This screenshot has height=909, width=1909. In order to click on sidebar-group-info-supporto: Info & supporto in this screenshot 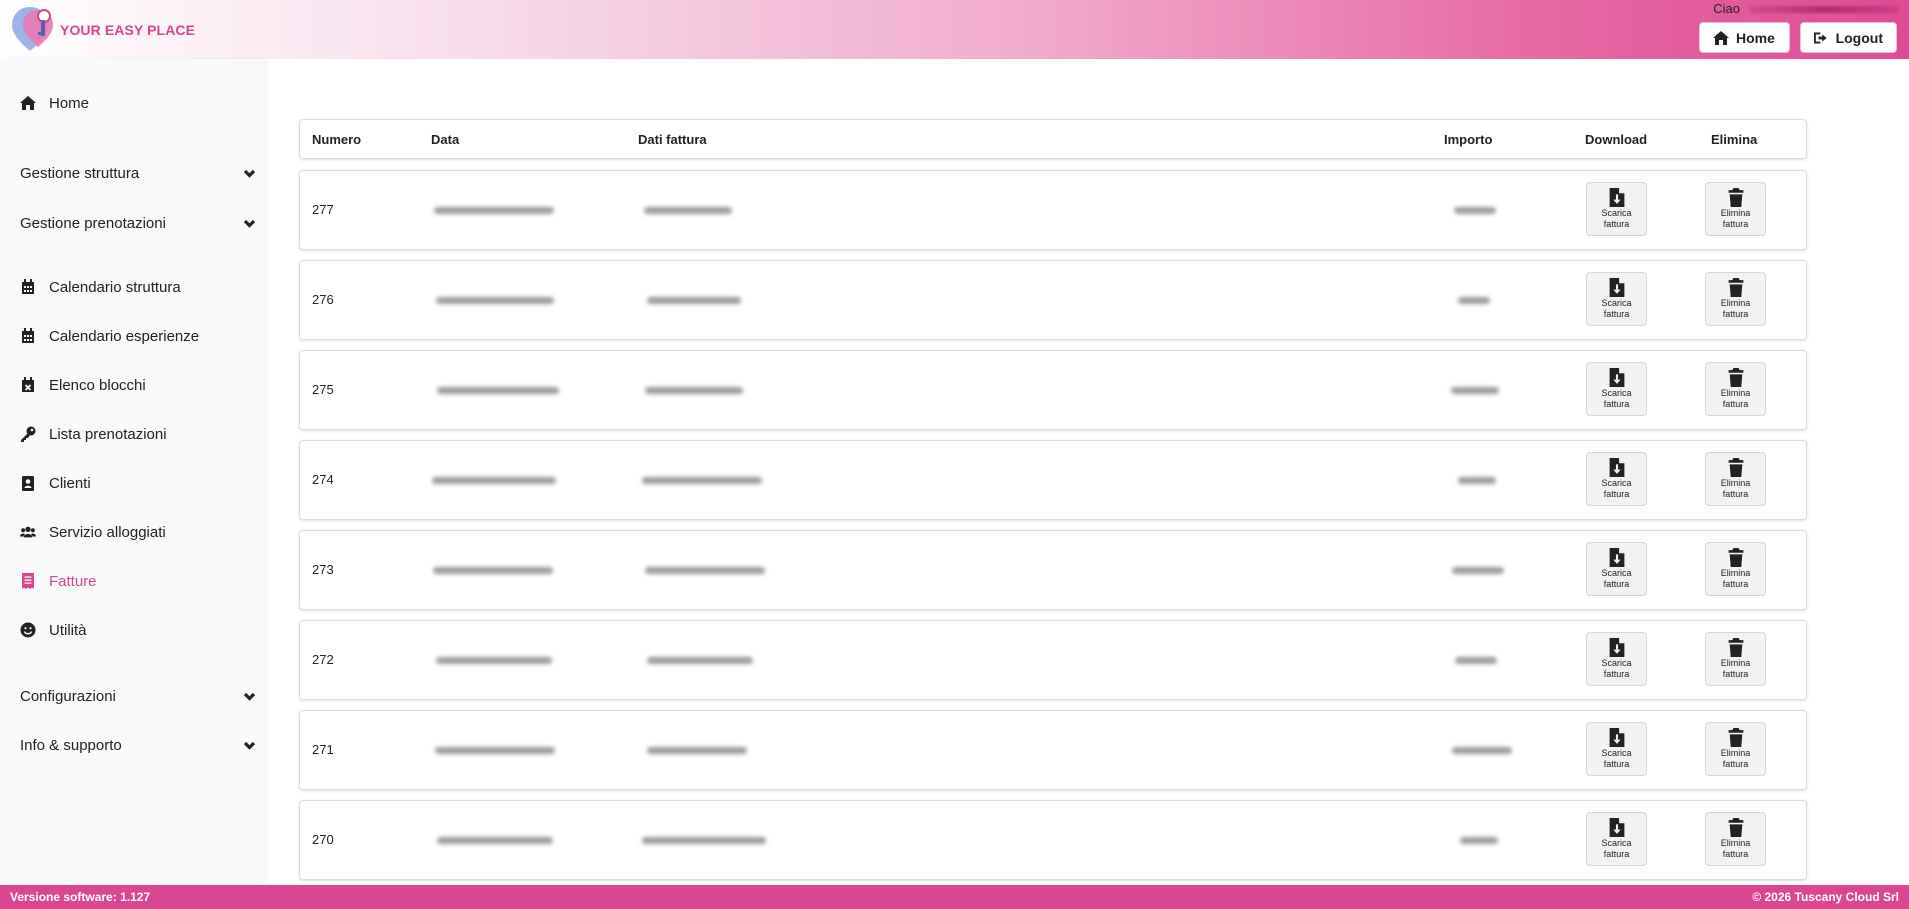, I will do `click(132, 745)`.